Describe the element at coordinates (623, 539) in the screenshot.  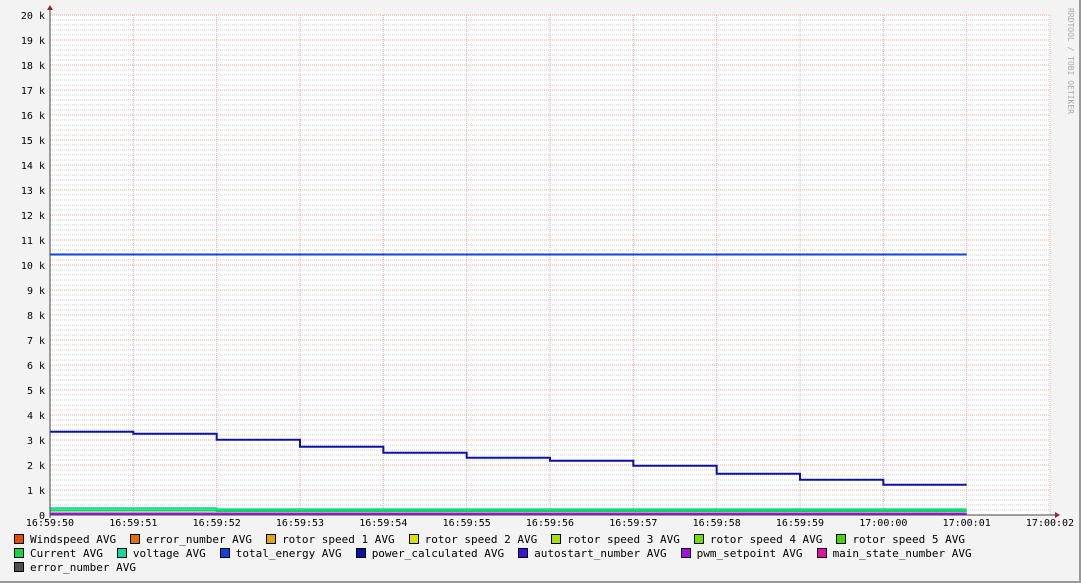
I see `legend-label: rotor speed 3 AVG` at that location.